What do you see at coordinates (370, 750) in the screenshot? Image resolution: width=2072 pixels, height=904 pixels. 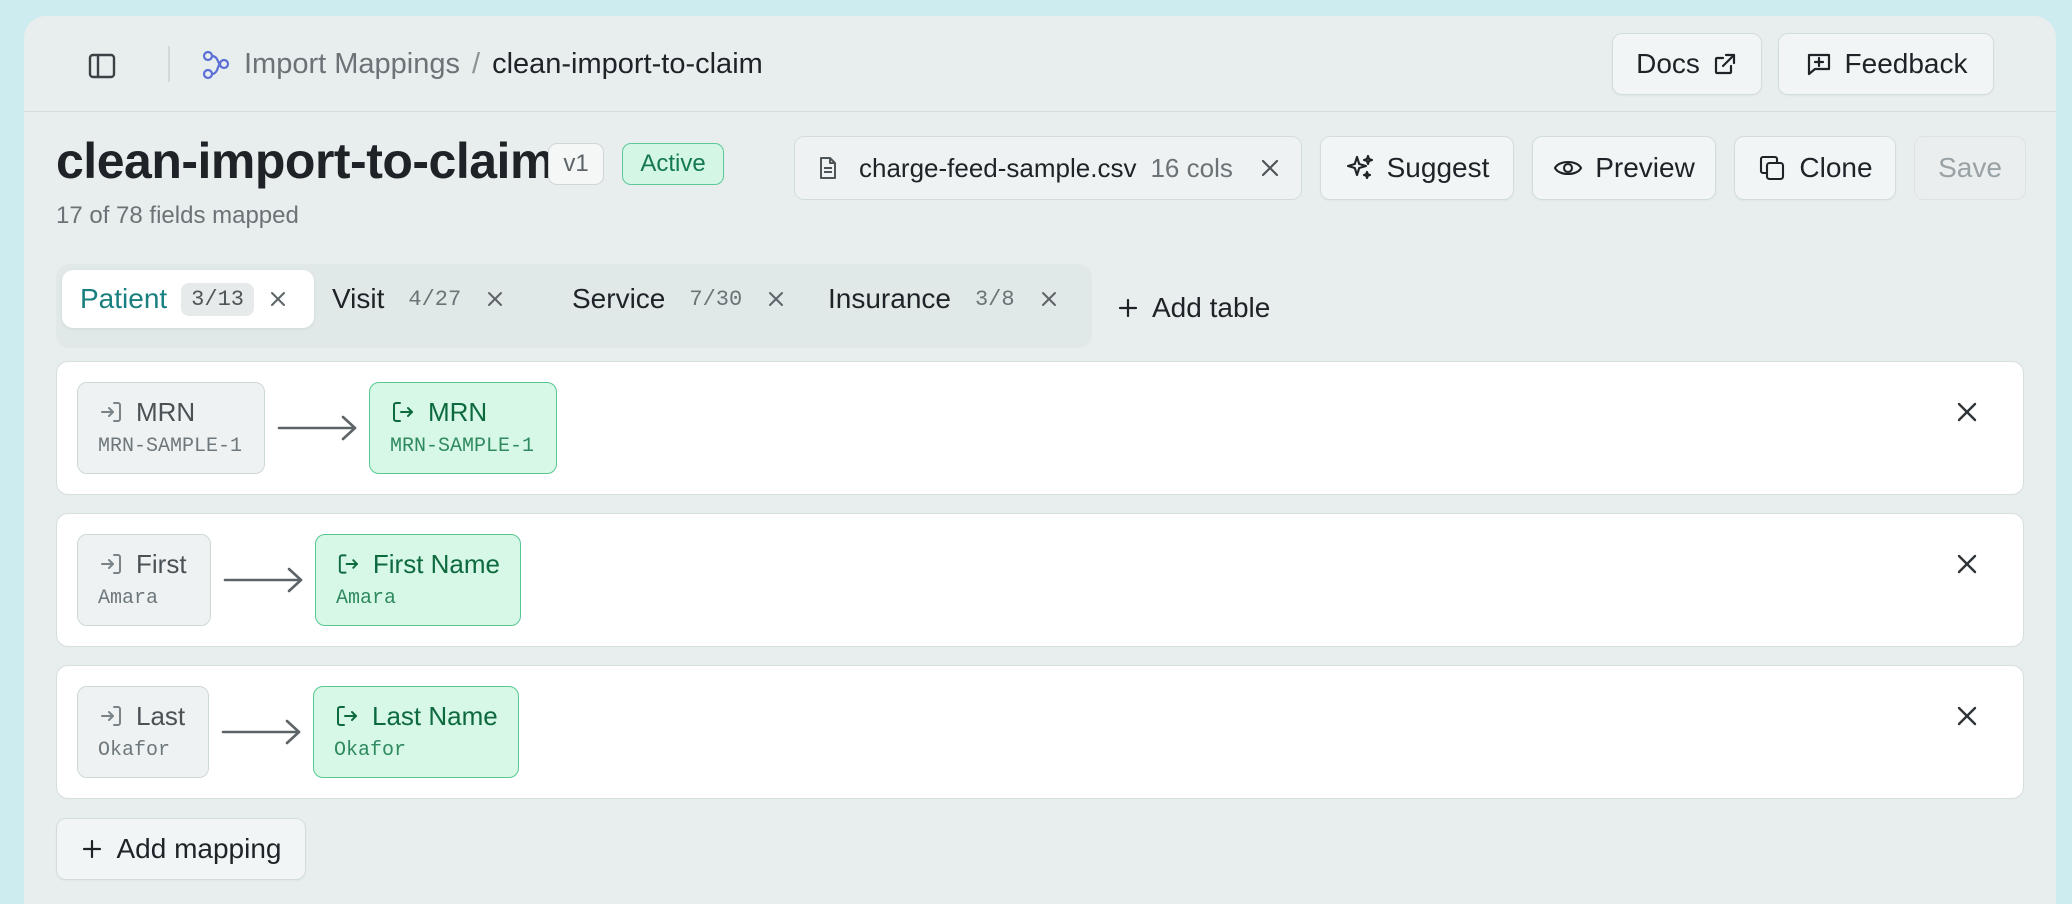 I see `target-sample-value: Okafor` at bounding box center [370, 750].